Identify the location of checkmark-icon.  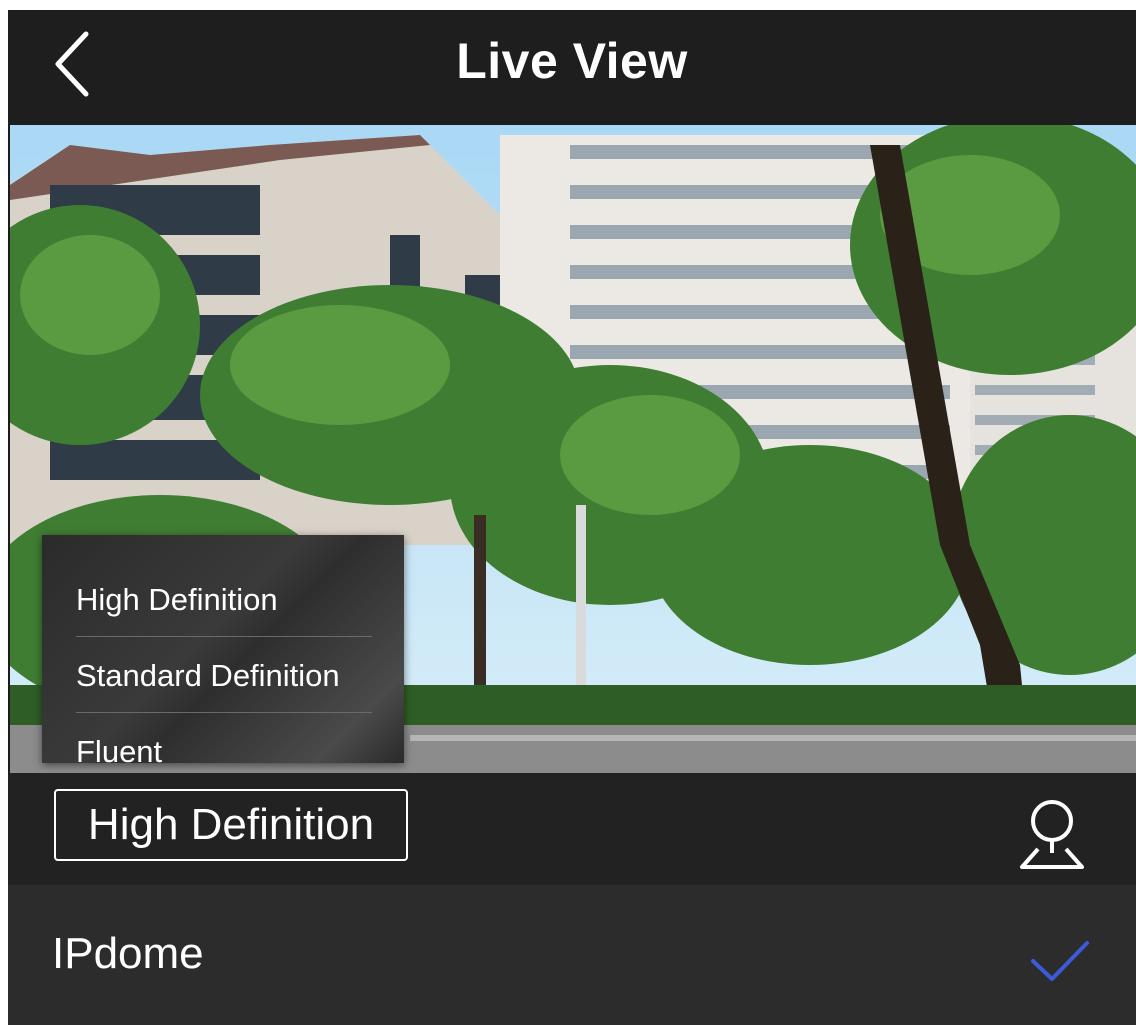
(1060, 961).